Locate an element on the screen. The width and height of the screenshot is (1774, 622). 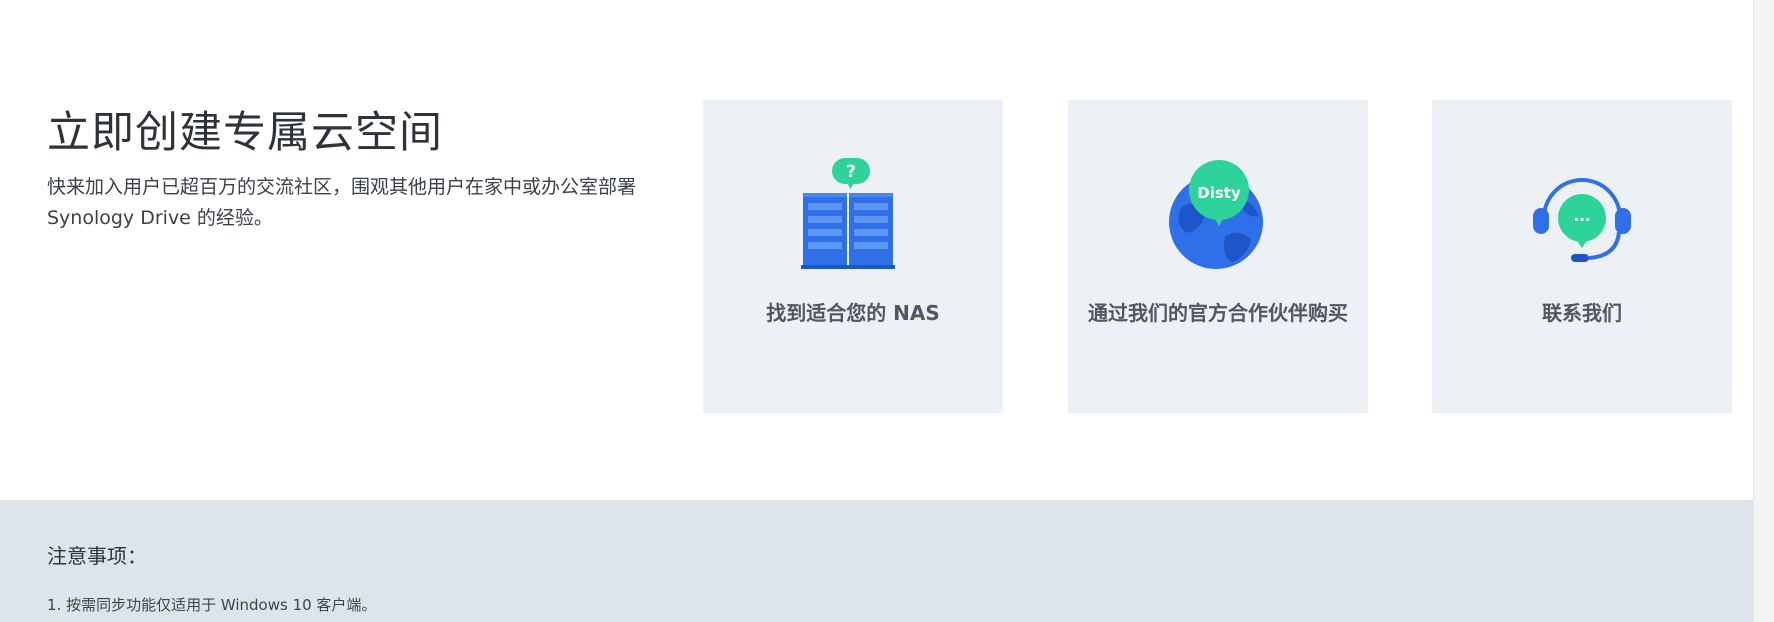
hero-title: 立即创建专属云空间 is located at coordinates (245, 133).